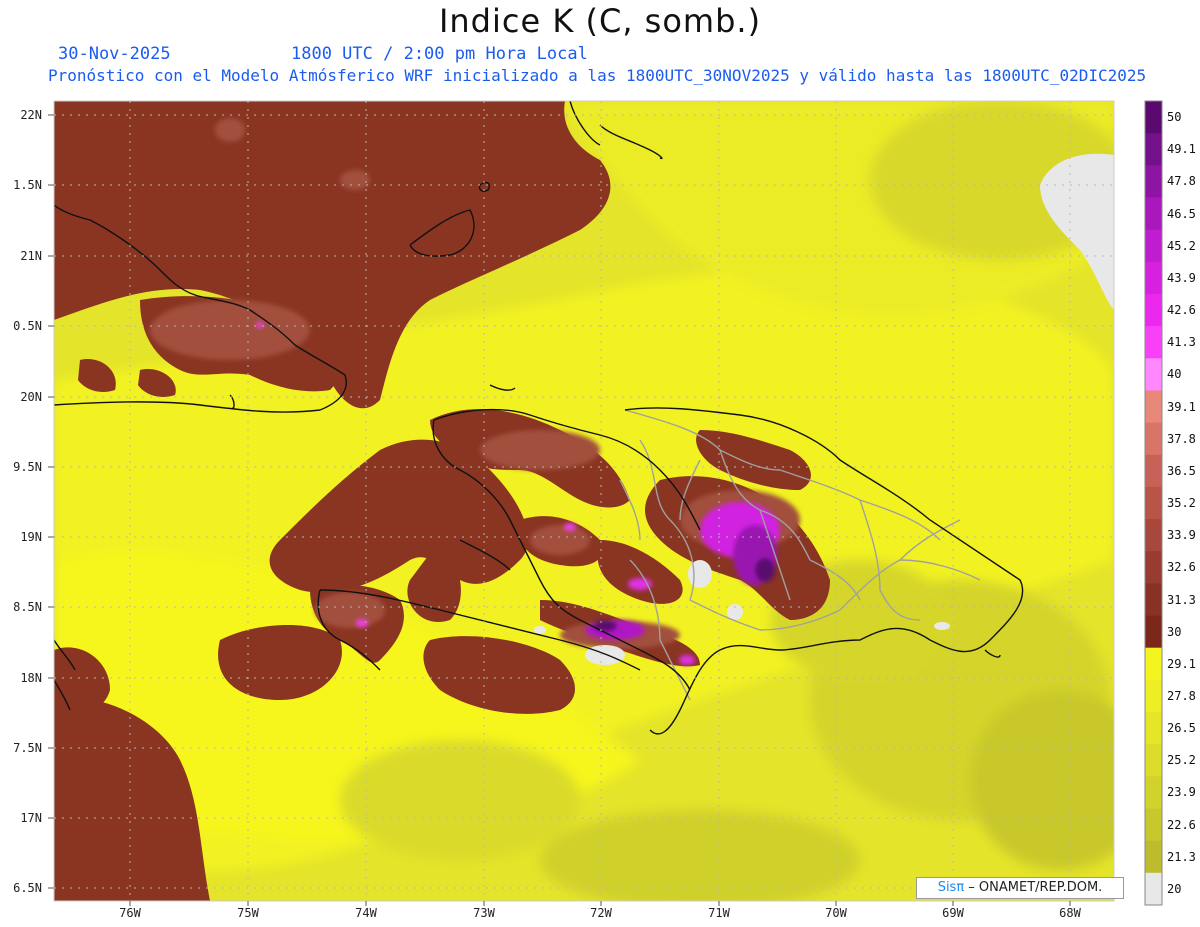  I want to click on colorbar-level-label: 49.1, so click(1181, 149).